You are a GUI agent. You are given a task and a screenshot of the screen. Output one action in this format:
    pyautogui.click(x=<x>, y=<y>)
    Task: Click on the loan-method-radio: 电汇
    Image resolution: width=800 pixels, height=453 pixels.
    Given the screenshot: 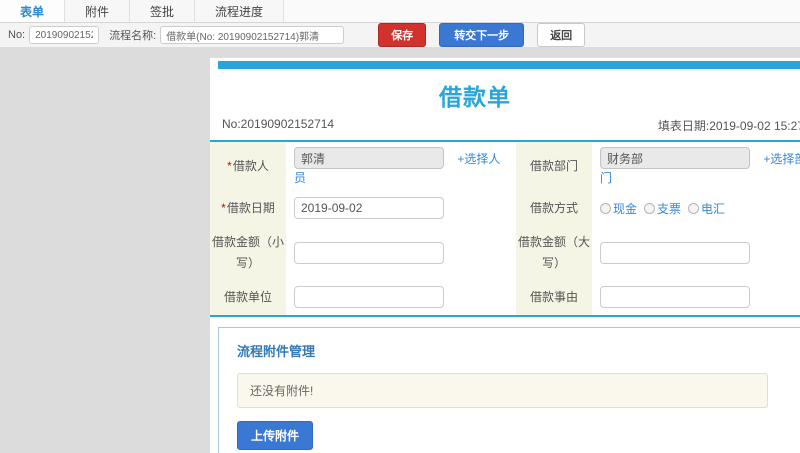 What is the action you would take?
    pyautogui.click(x=706, y=208)
    